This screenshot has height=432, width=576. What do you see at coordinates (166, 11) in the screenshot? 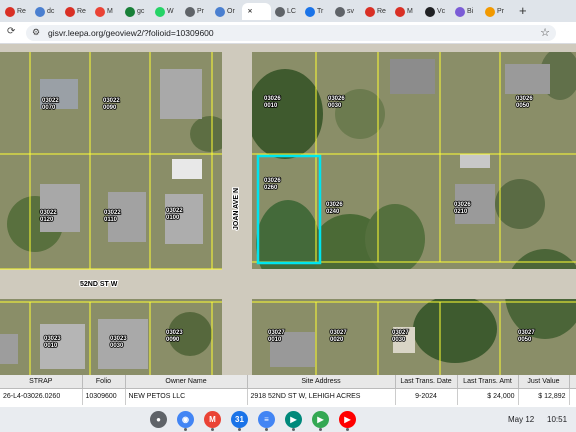
I see `browser-tab: W` at bounding box center [166, 11].